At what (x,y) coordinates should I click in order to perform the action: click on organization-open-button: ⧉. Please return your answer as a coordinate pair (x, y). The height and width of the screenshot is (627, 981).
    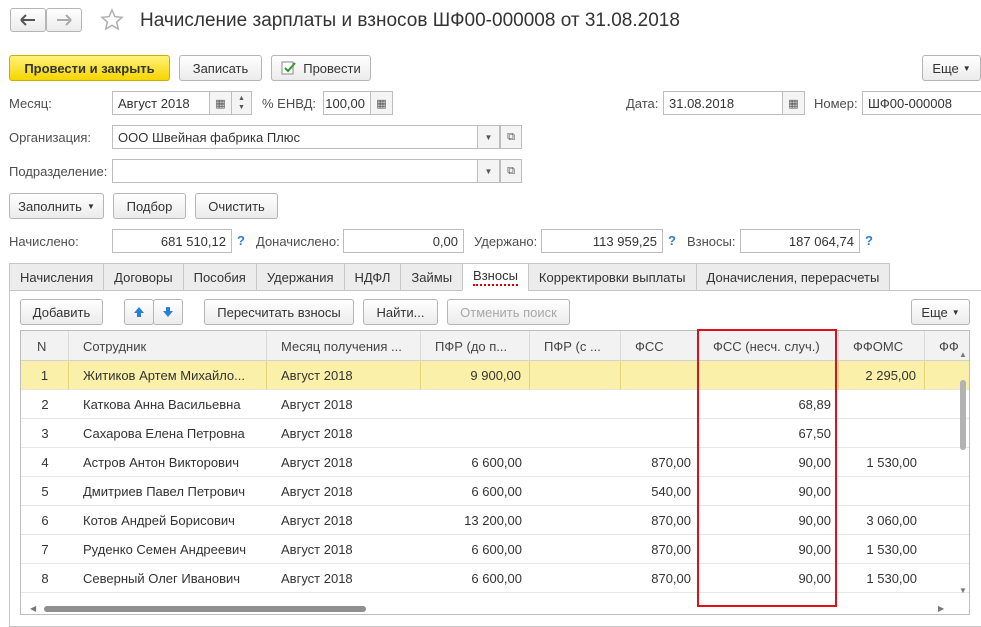
    Looking at the image, I should click on (511, 137).